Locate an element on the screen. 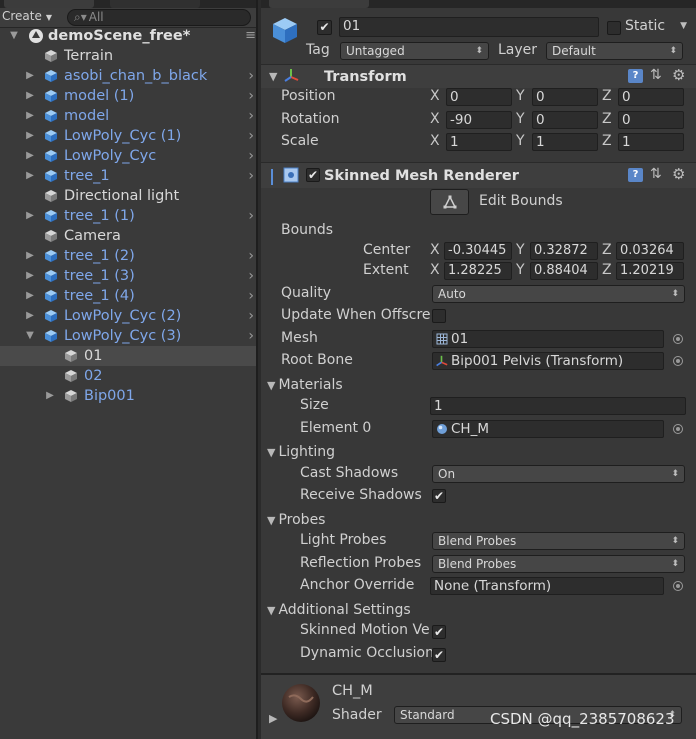  scene-row: ▼ demoScene_free* ≡ is located at coordinates (128, 36).